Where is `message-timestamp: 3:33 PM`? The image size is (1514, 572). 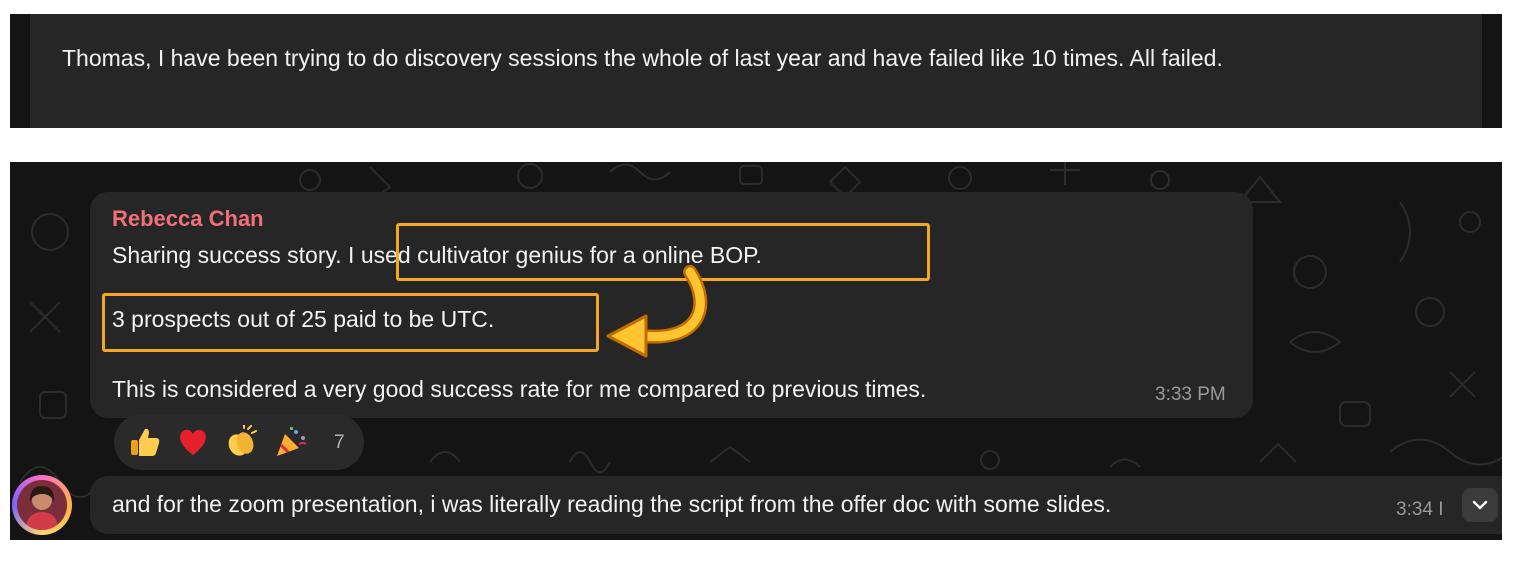 message-timestamp: 3:33 PM is located at coordinates (1190, 394).